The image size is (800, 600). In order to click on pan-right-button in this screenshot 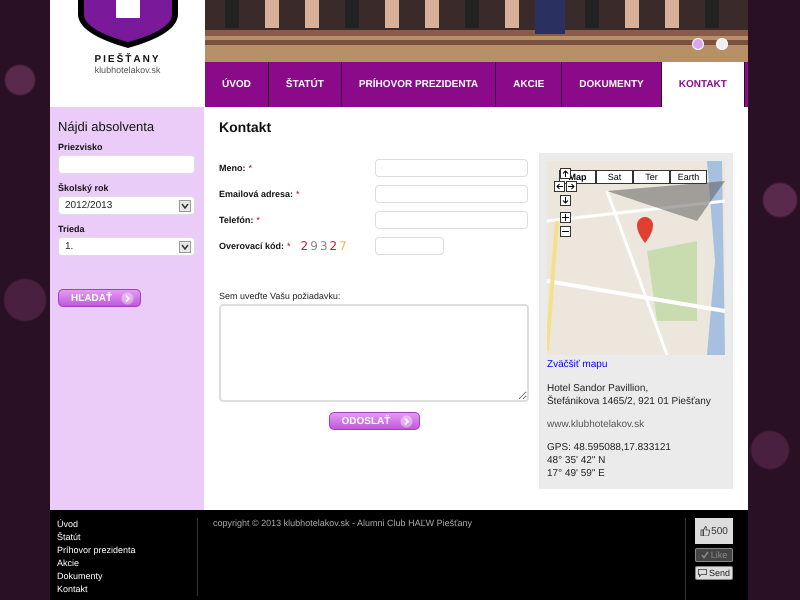, I will do `click(571, 186)`.